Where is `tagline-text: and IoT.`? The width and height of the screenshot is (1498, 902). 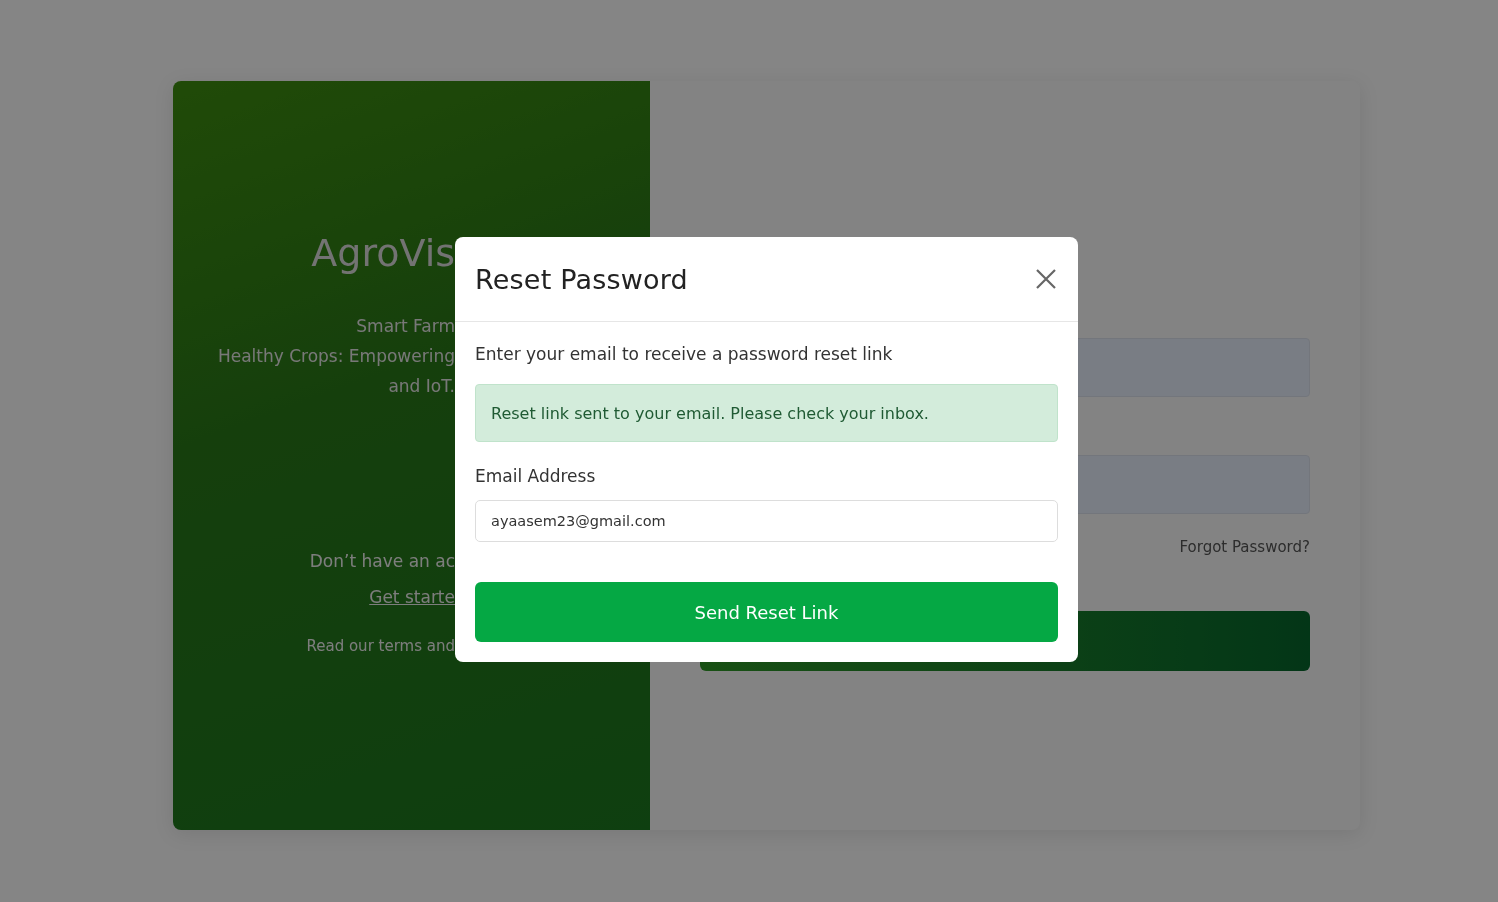 tagline-text: and IoT. is located at coordinates (421, 386).